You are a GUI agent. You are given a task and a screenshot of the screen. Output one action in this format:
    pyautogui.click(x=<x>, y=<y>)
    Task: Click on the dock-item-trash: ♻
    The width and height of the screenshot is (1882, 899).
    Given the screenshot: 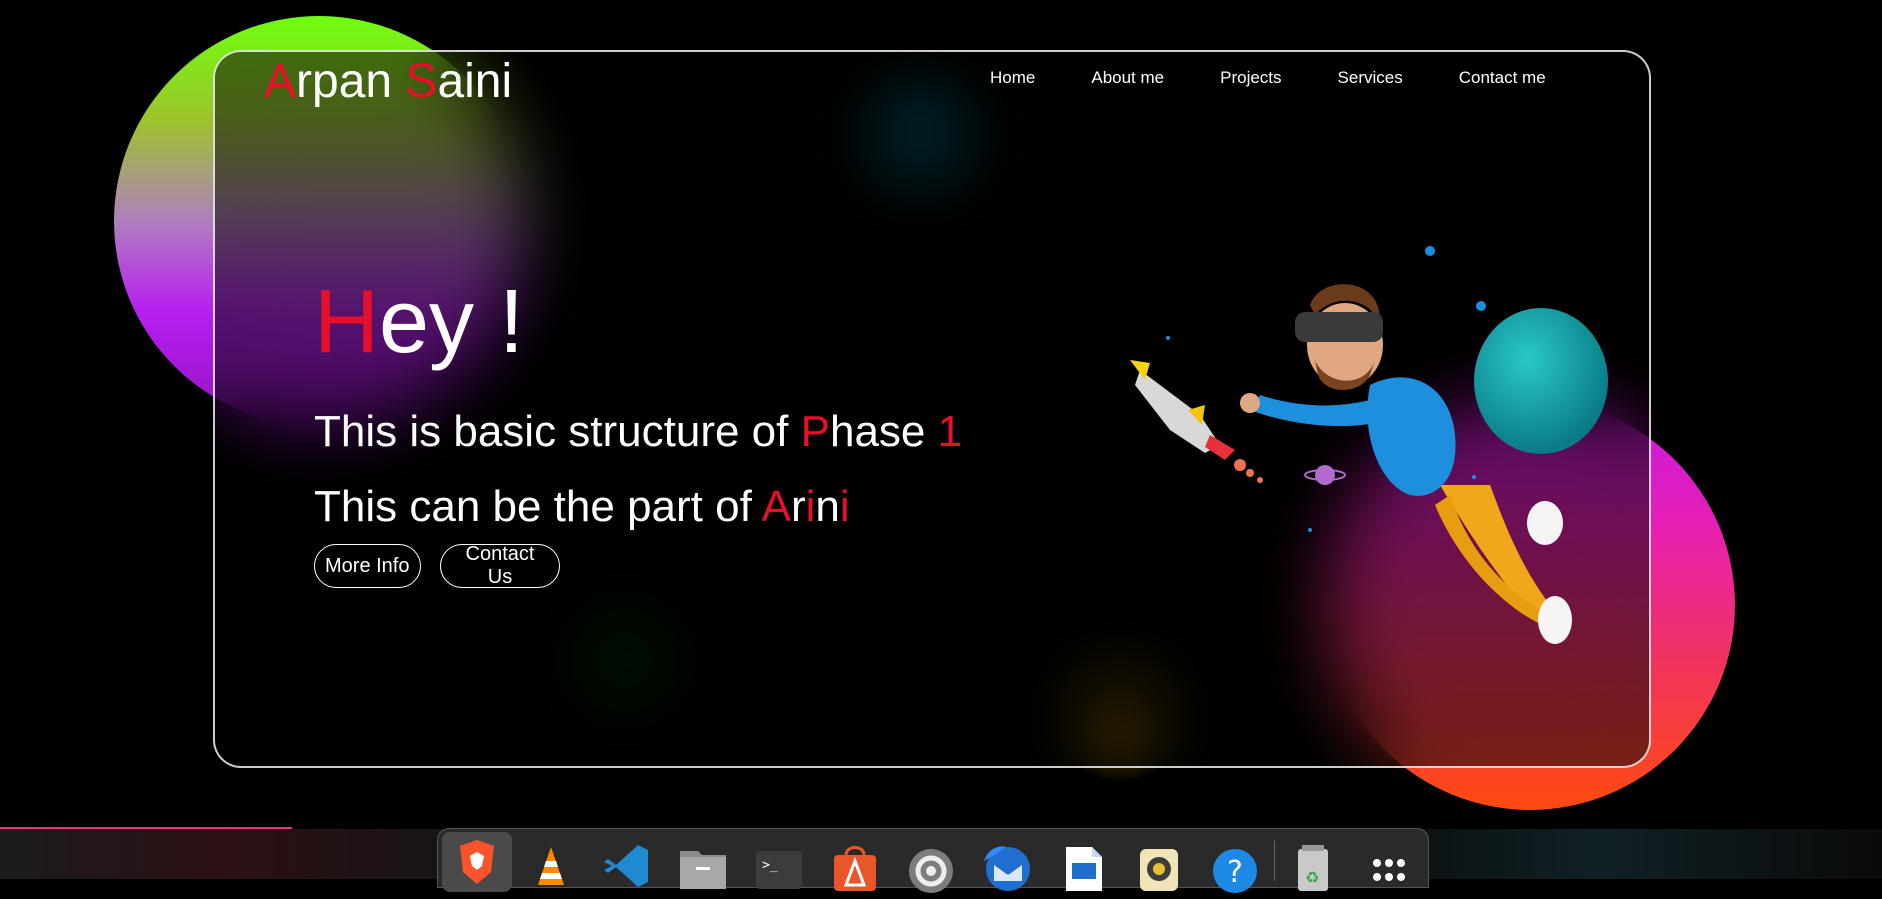 What is the action you would take?
    pyautogui.click(x=1313, y=869)
    